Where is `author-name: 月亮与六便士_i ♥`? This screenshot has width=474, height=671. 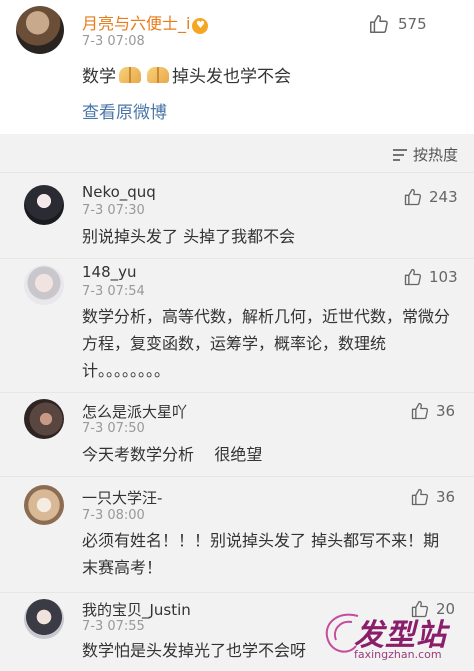
author-name: 月亮与六便士_i ♥ is located at coordinates (145, 22).